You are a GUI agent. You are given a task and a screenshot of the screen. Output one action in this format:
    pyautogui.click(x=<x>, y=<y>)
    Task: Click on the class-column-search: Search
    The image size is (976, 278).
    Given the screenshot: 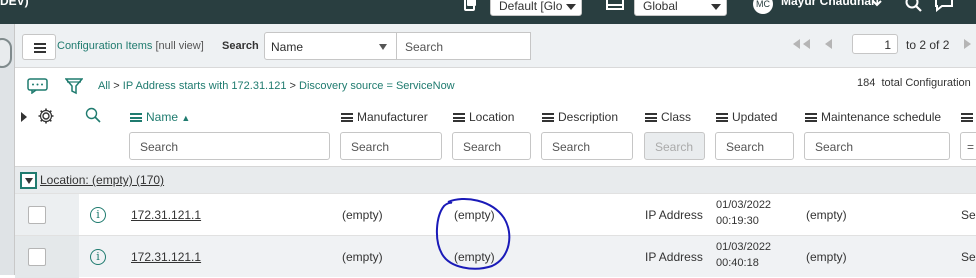 What is the action you would take?
    pyautogui.click(x=674, y=146)
    